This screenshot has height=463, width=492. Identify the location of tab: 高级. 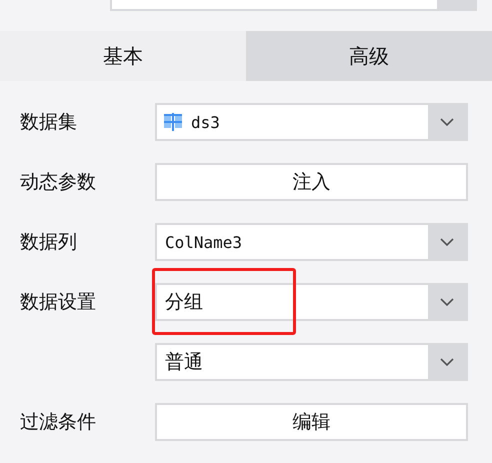
(369, 56).